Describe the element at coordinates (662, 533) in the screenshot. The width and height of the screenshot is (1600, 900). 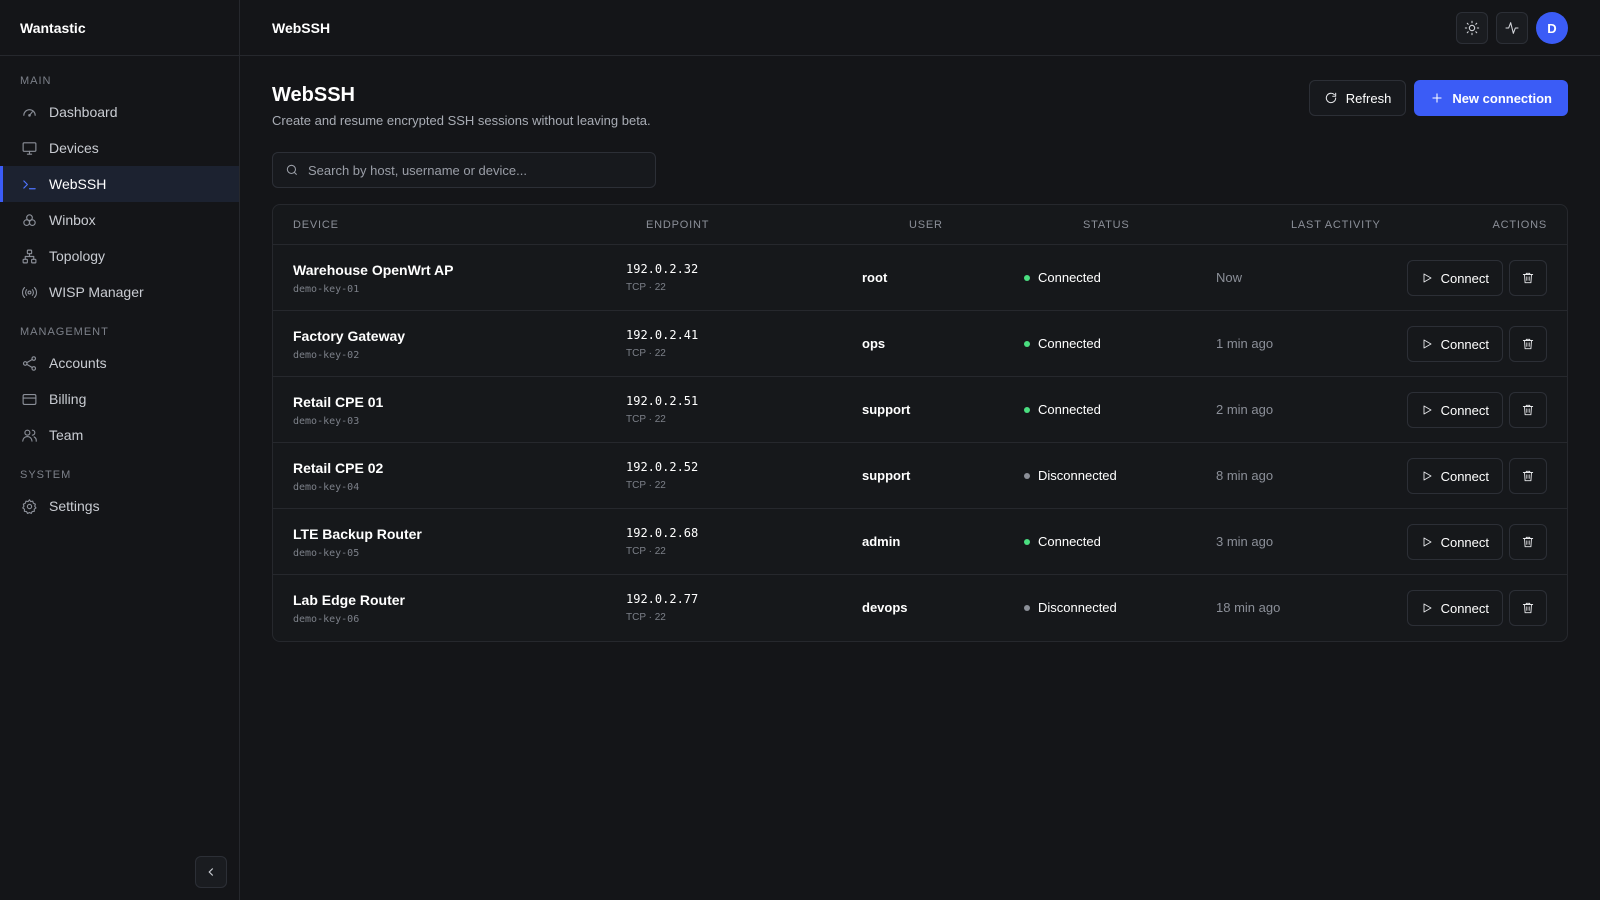
I see `endpoint-ip: 192.0.2.68` at that location.